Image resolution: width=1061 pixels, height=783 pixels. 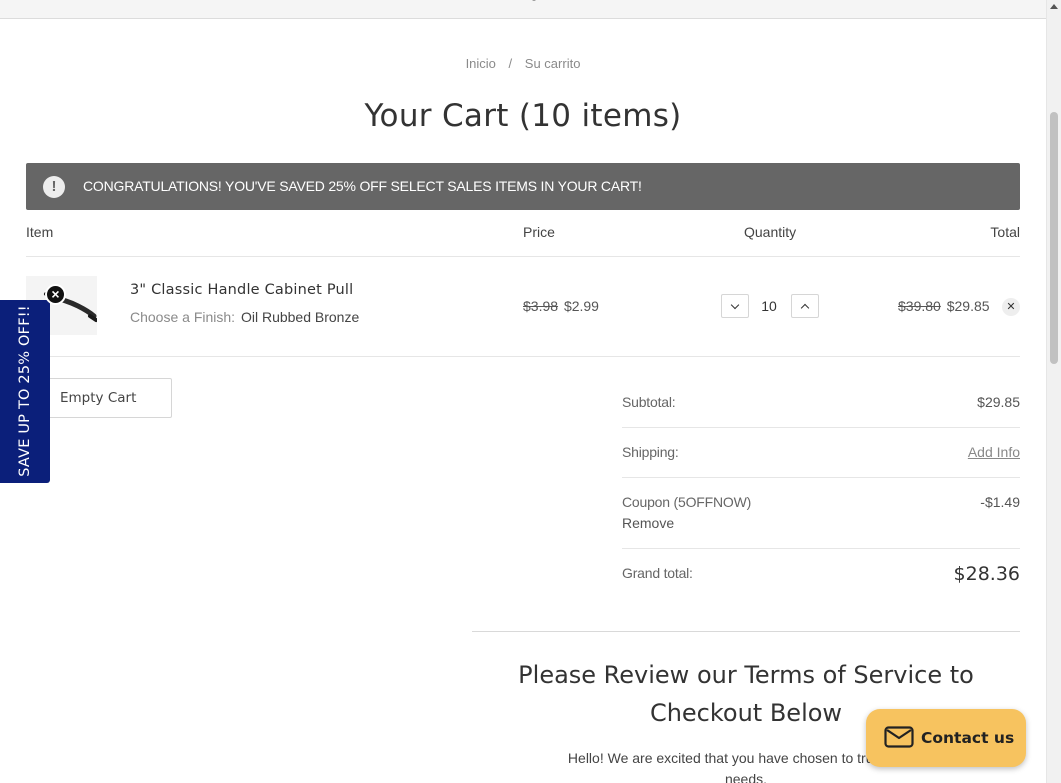 I want to click on unit-price-original: $3.98, so click(x=541, y=306).